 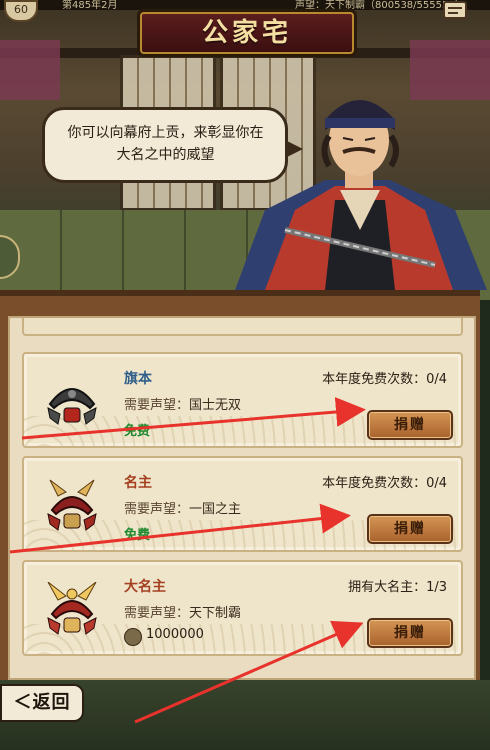 What do you see at coordinates (397, 587) in the screenshot?
I see `card-stat: 拥有大名主：1/3` at bounding box center [397, 587].